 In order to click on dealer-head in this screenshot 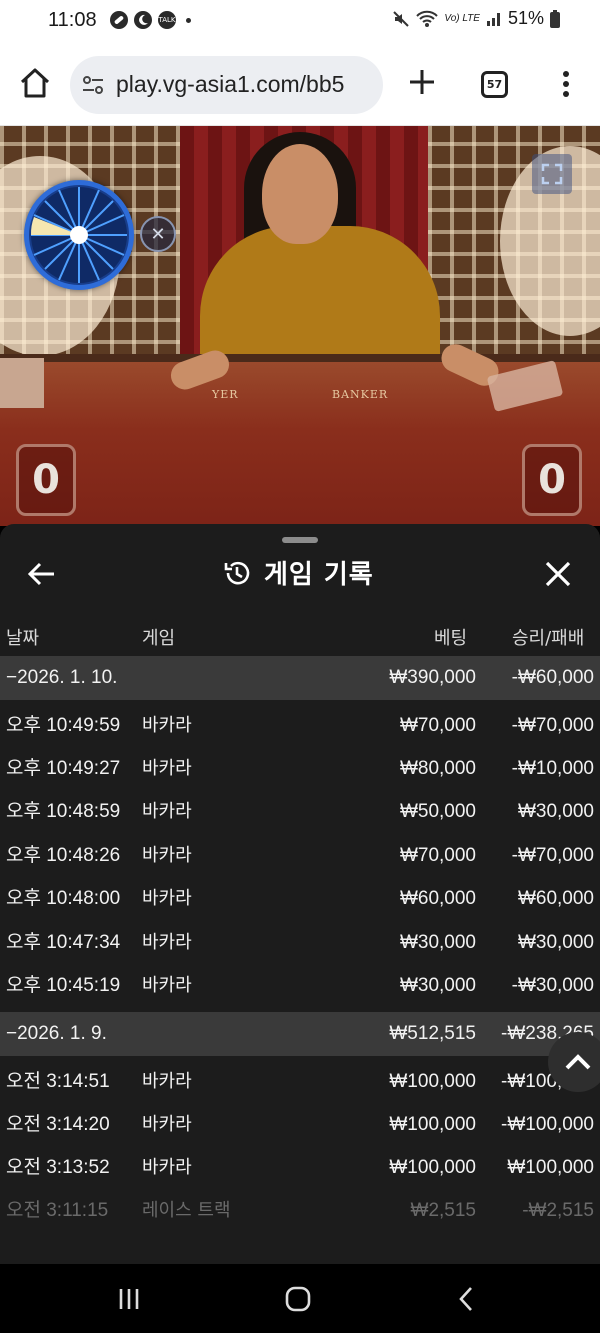, I will do `click(300, 194)`.